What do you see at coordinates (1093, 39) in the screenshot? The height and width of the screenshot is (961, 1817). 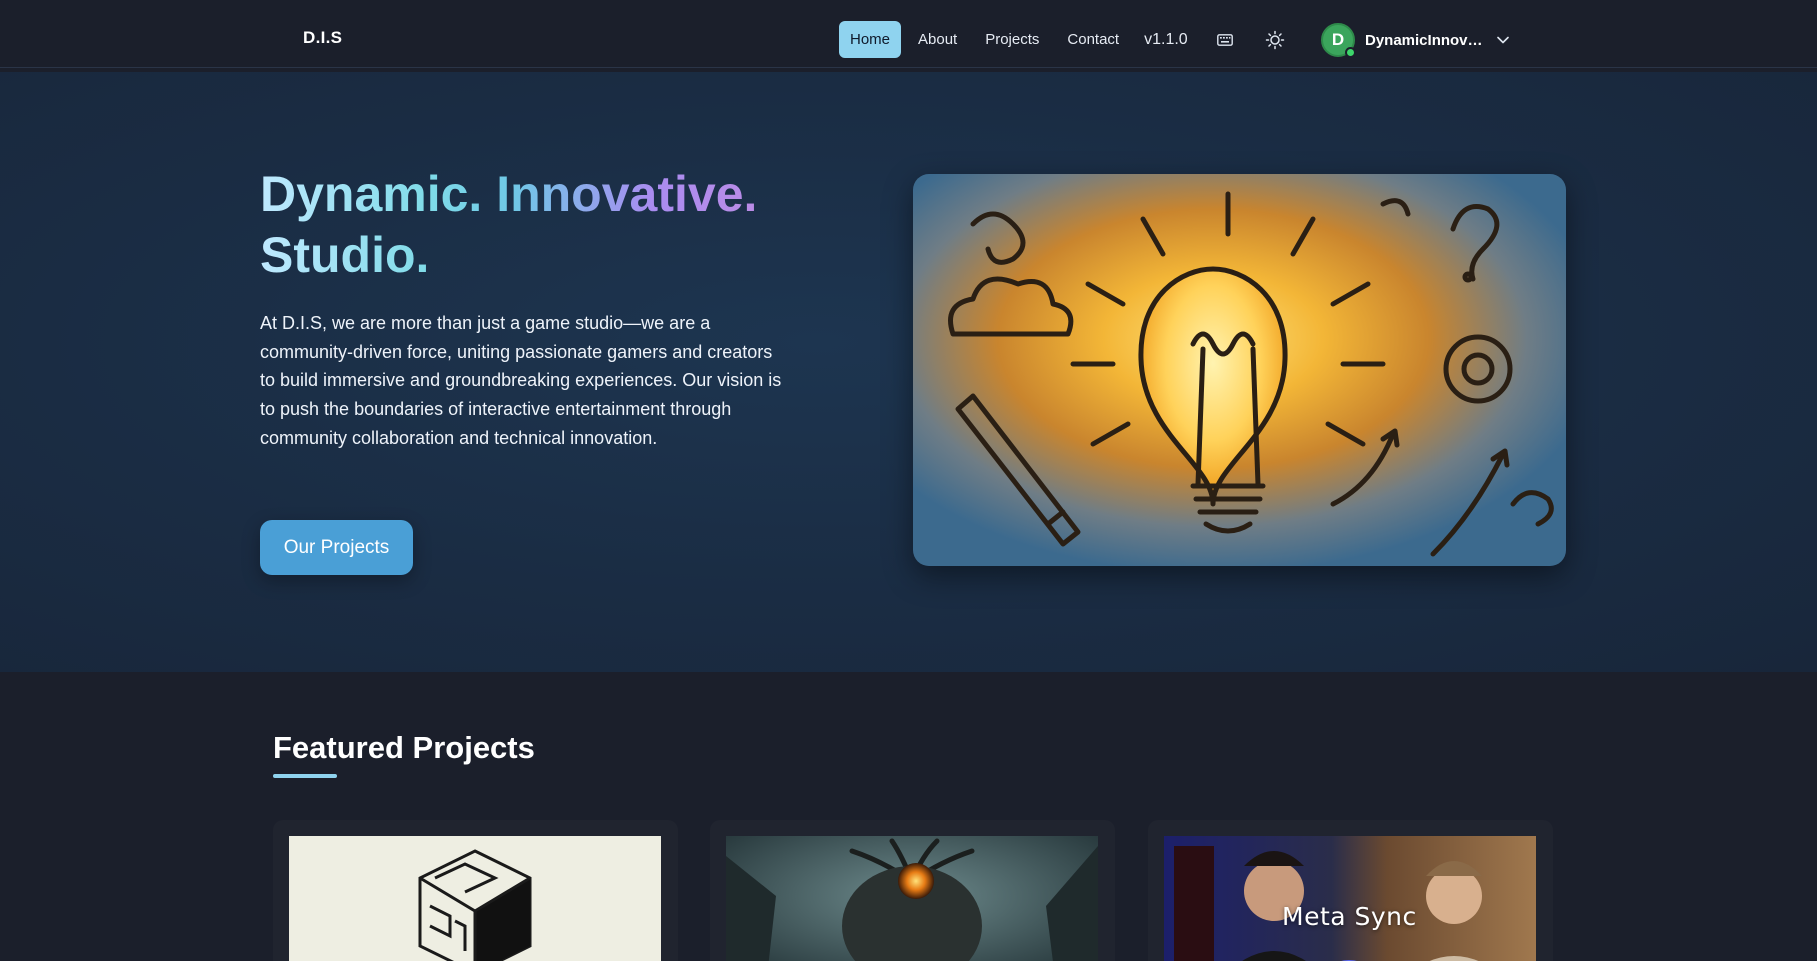 I see `nav-link-contact: Contact` at bounding box center [1093, 39].